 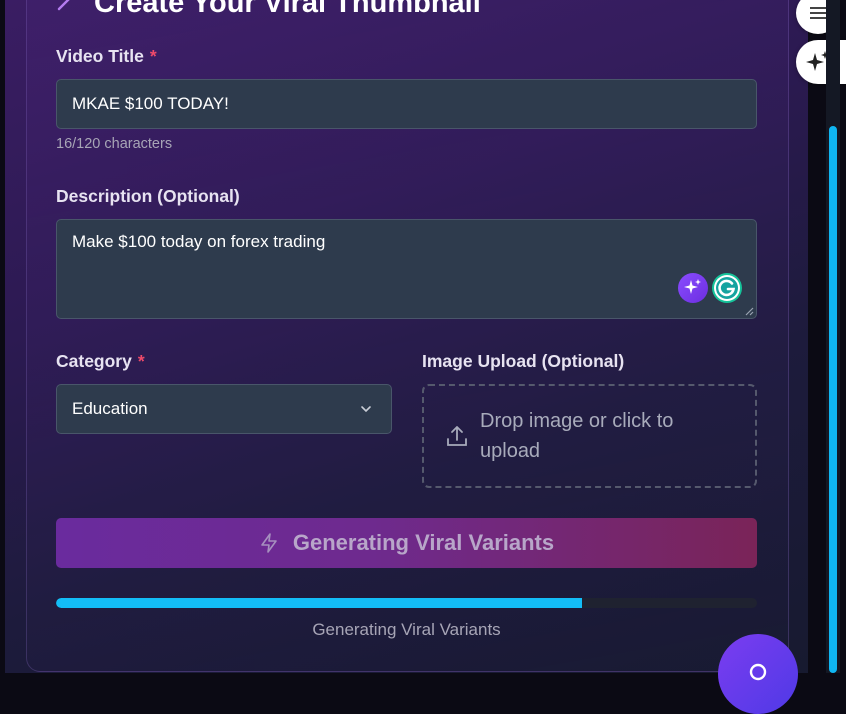 I want to click on lightning-icon, so click(x=269, y=543).